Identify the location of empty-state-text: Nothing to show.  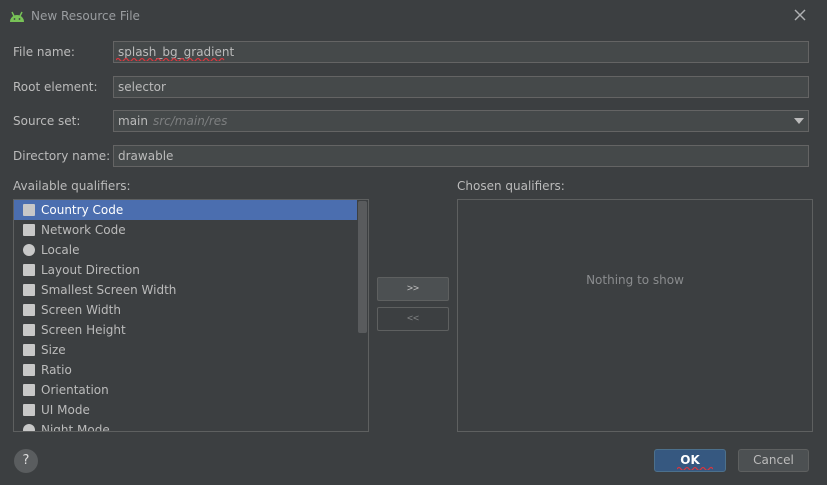
(635, 280).